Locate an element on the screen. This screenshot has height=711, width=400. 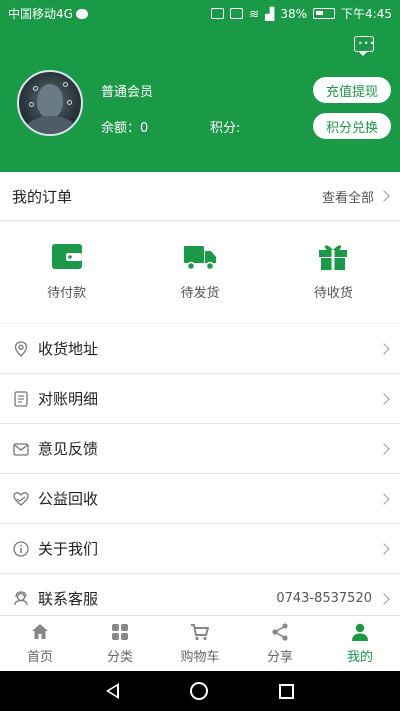
order-status-label: 待付款 is located at coordinates (67, 293).